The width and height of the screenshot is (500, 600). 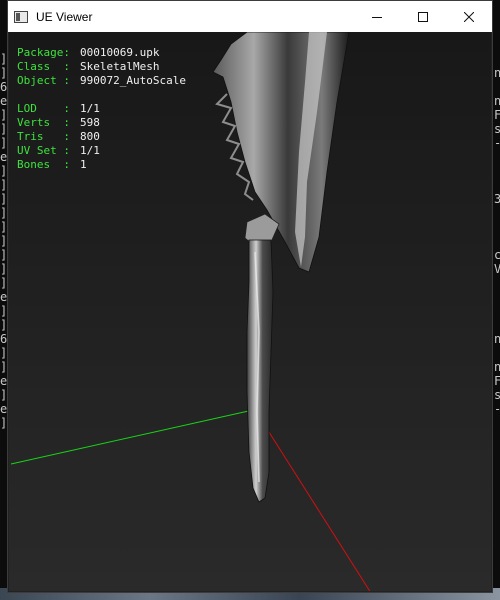 I want to click on info-value: 800, so click(x=90, y=136).